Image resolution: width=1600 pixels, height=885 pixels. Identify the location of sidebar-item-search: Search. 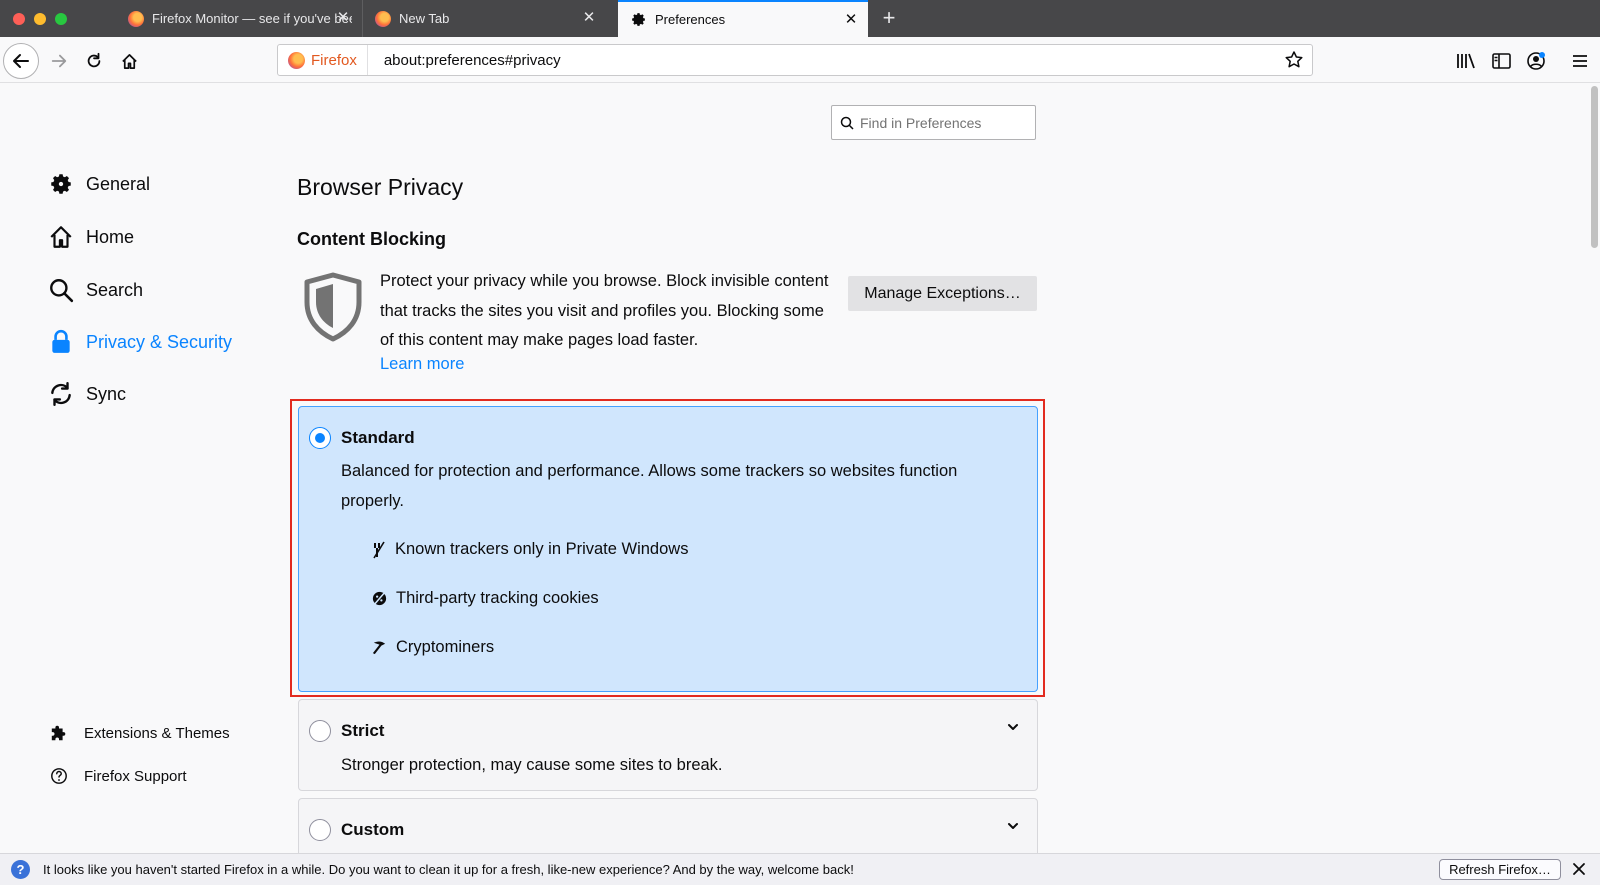
(95, 290).